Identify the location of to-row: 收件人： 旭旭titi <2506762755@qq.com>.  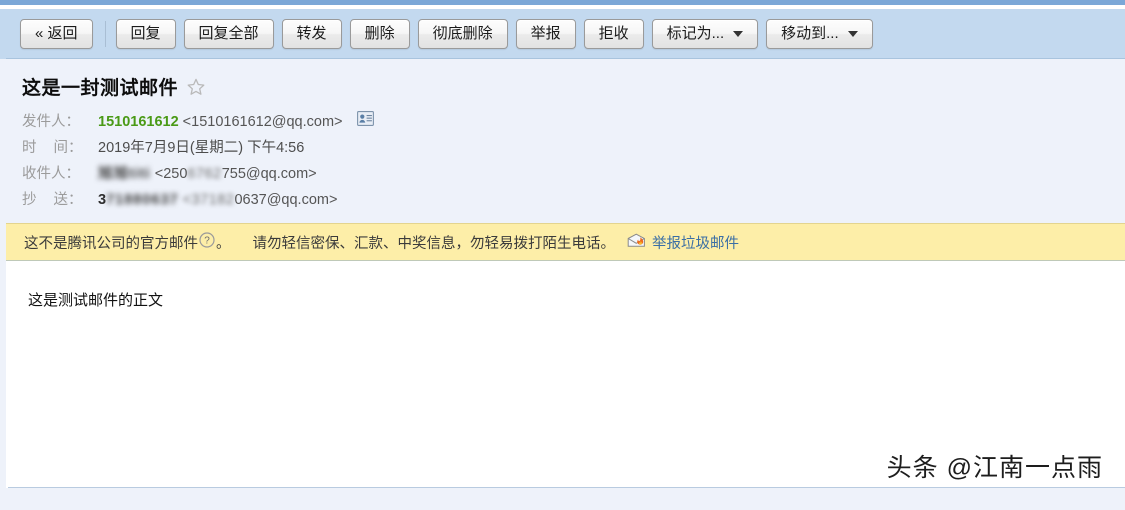
(573, 174).